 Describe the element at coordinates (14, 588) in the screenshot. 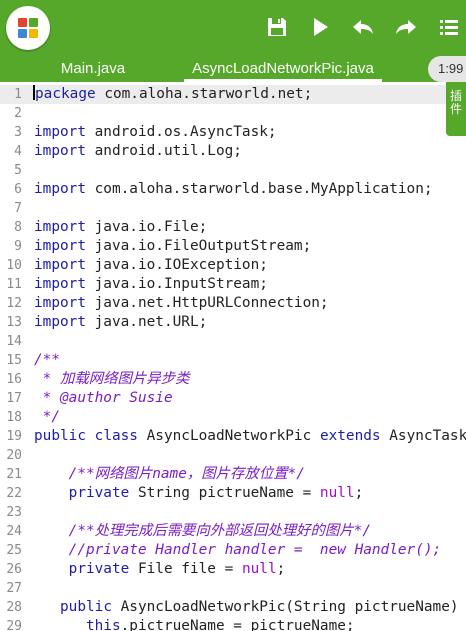

I see `line-number: 27` at that location.